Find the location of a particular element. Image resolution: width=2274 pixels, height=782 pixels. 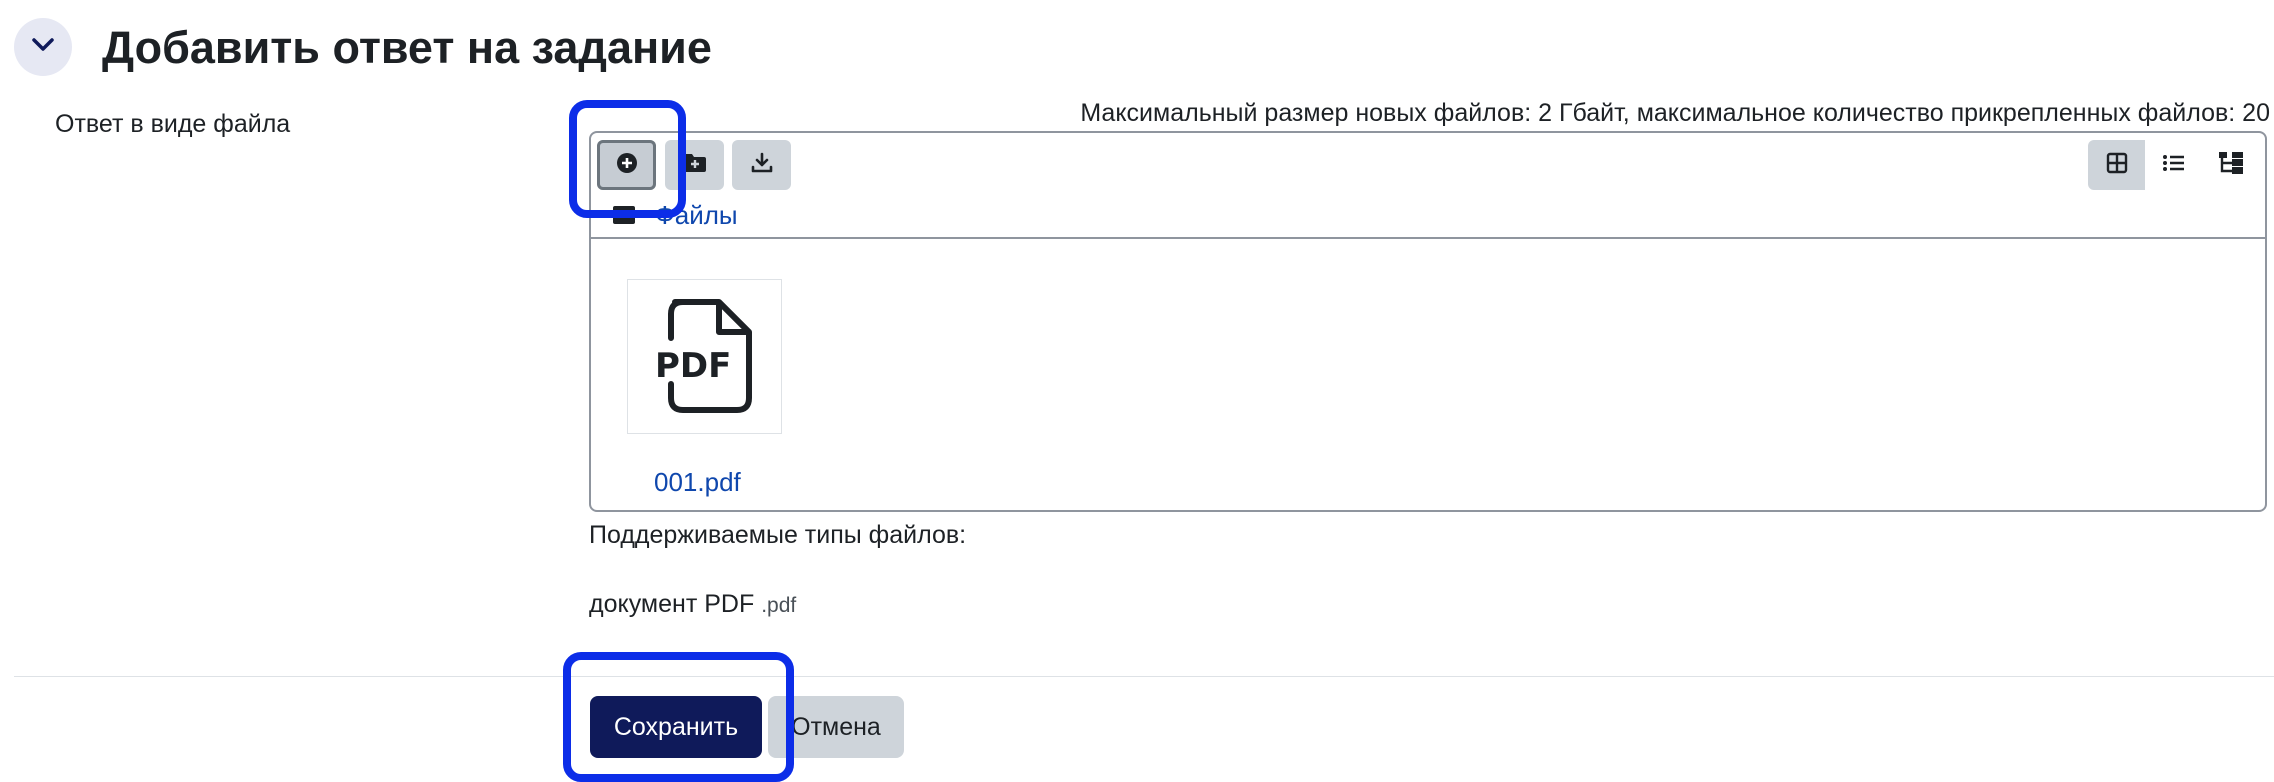

section-title: Добавить ответ на задание is located at coordinates (407, 47).